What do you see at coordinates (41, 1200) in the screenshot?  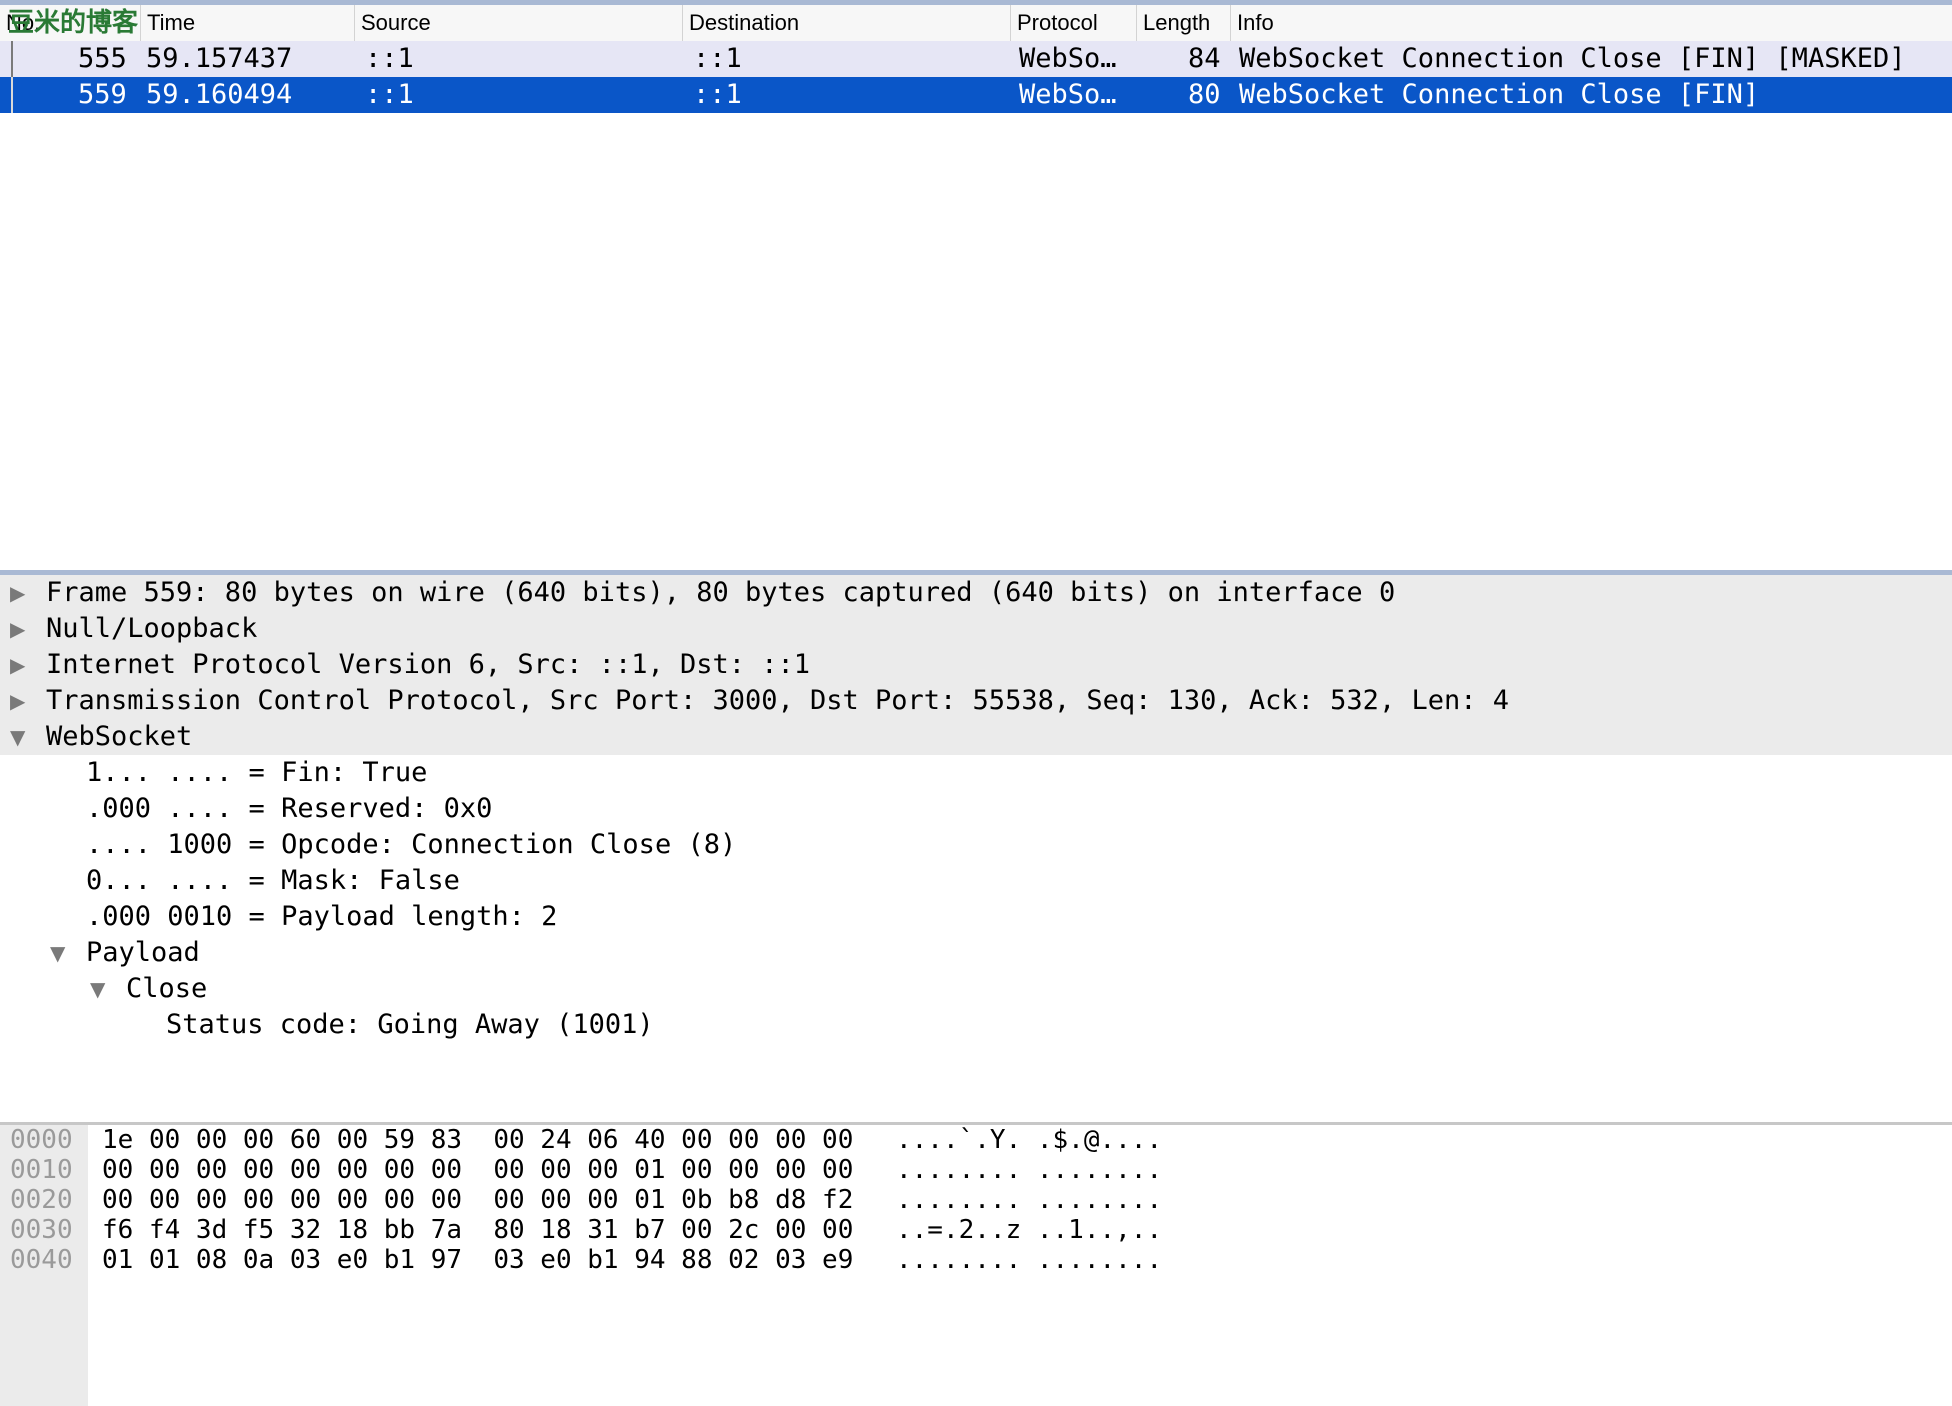 I see `byte-offset: 0020` at bounding box center [41, 1200].